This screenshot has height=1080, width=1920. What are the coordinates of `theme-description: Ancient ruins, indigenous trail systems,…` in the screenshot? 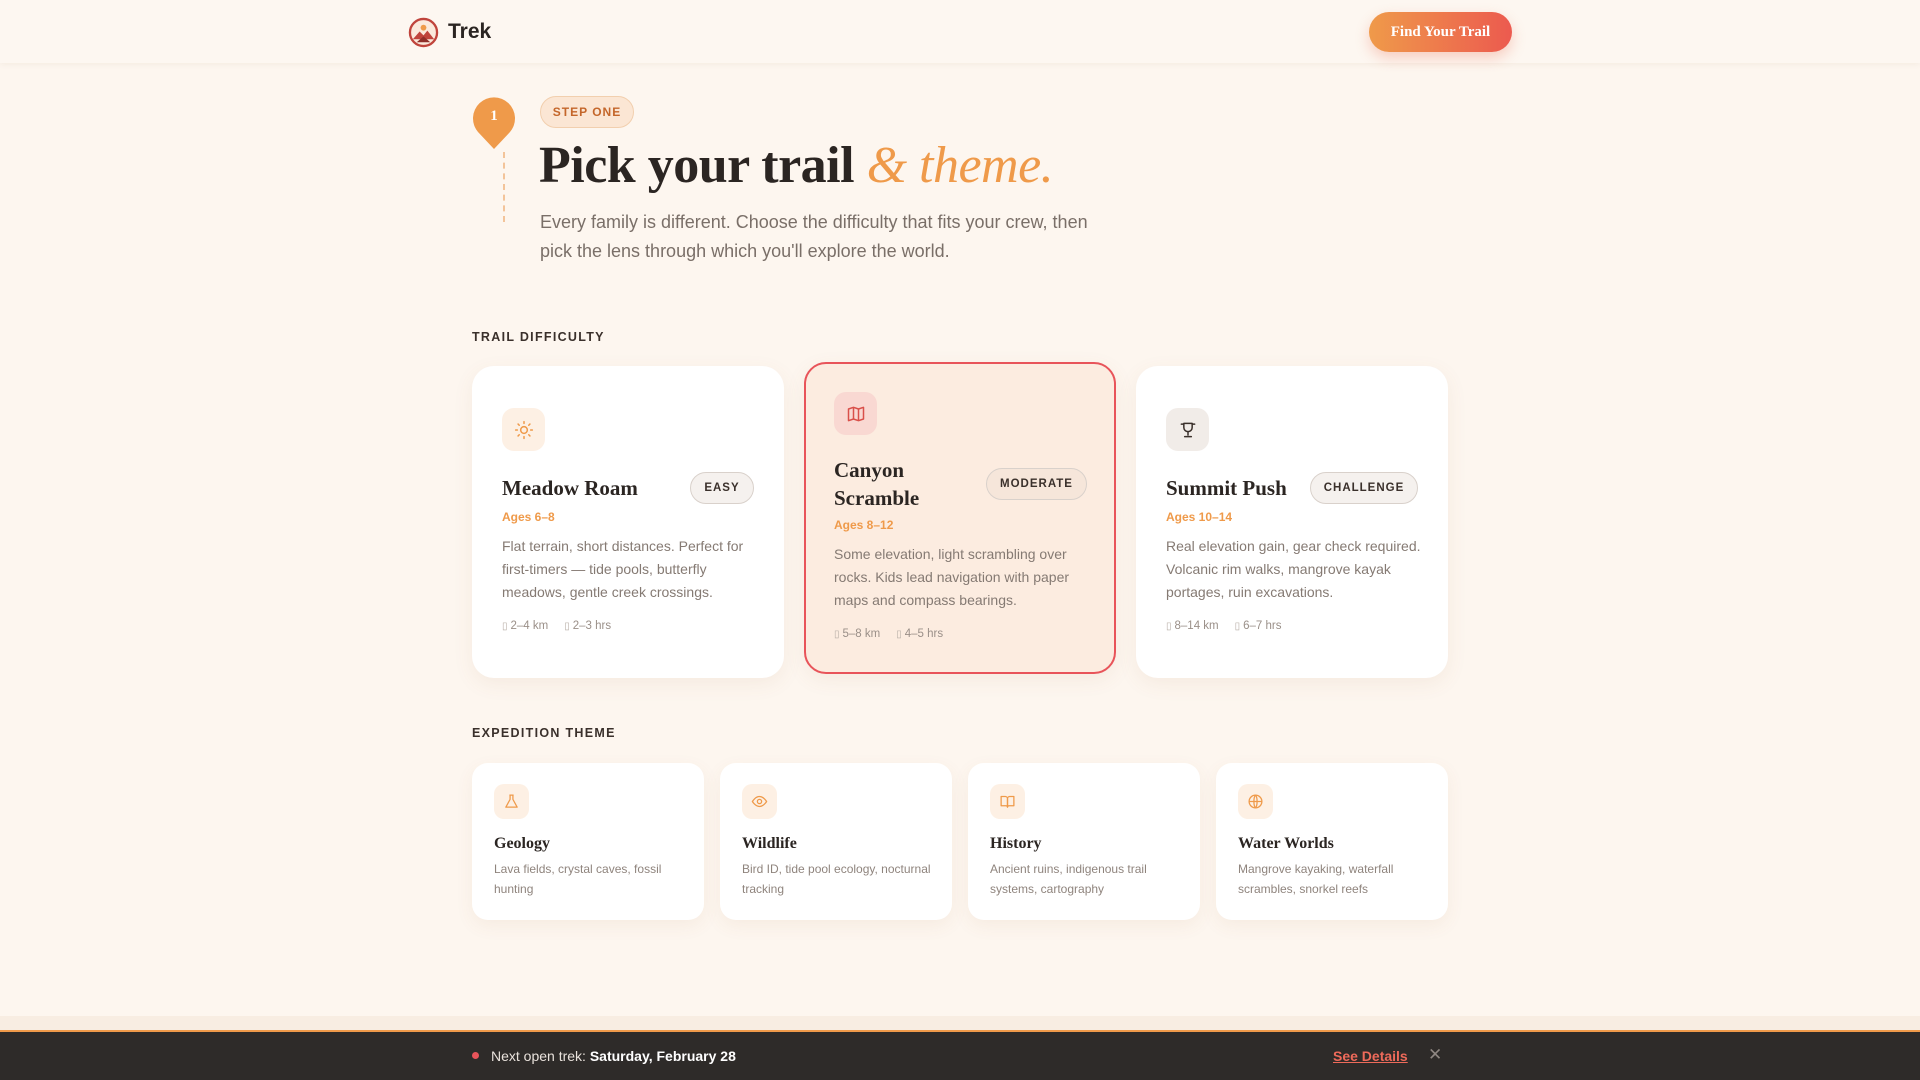 It's located at (1068, 879).